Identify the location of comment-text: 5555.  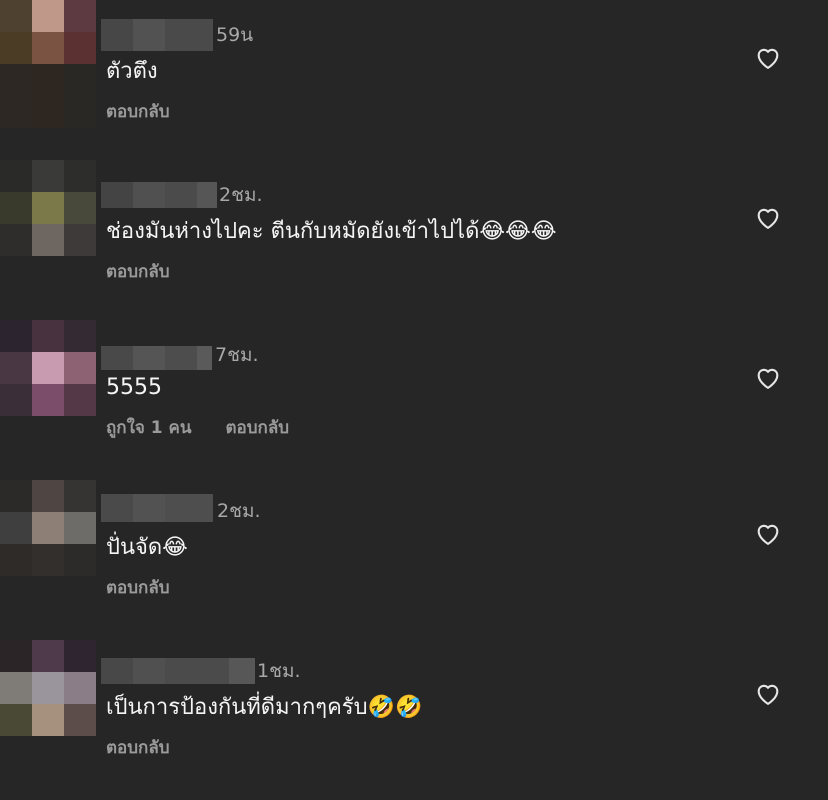
(134, 387).